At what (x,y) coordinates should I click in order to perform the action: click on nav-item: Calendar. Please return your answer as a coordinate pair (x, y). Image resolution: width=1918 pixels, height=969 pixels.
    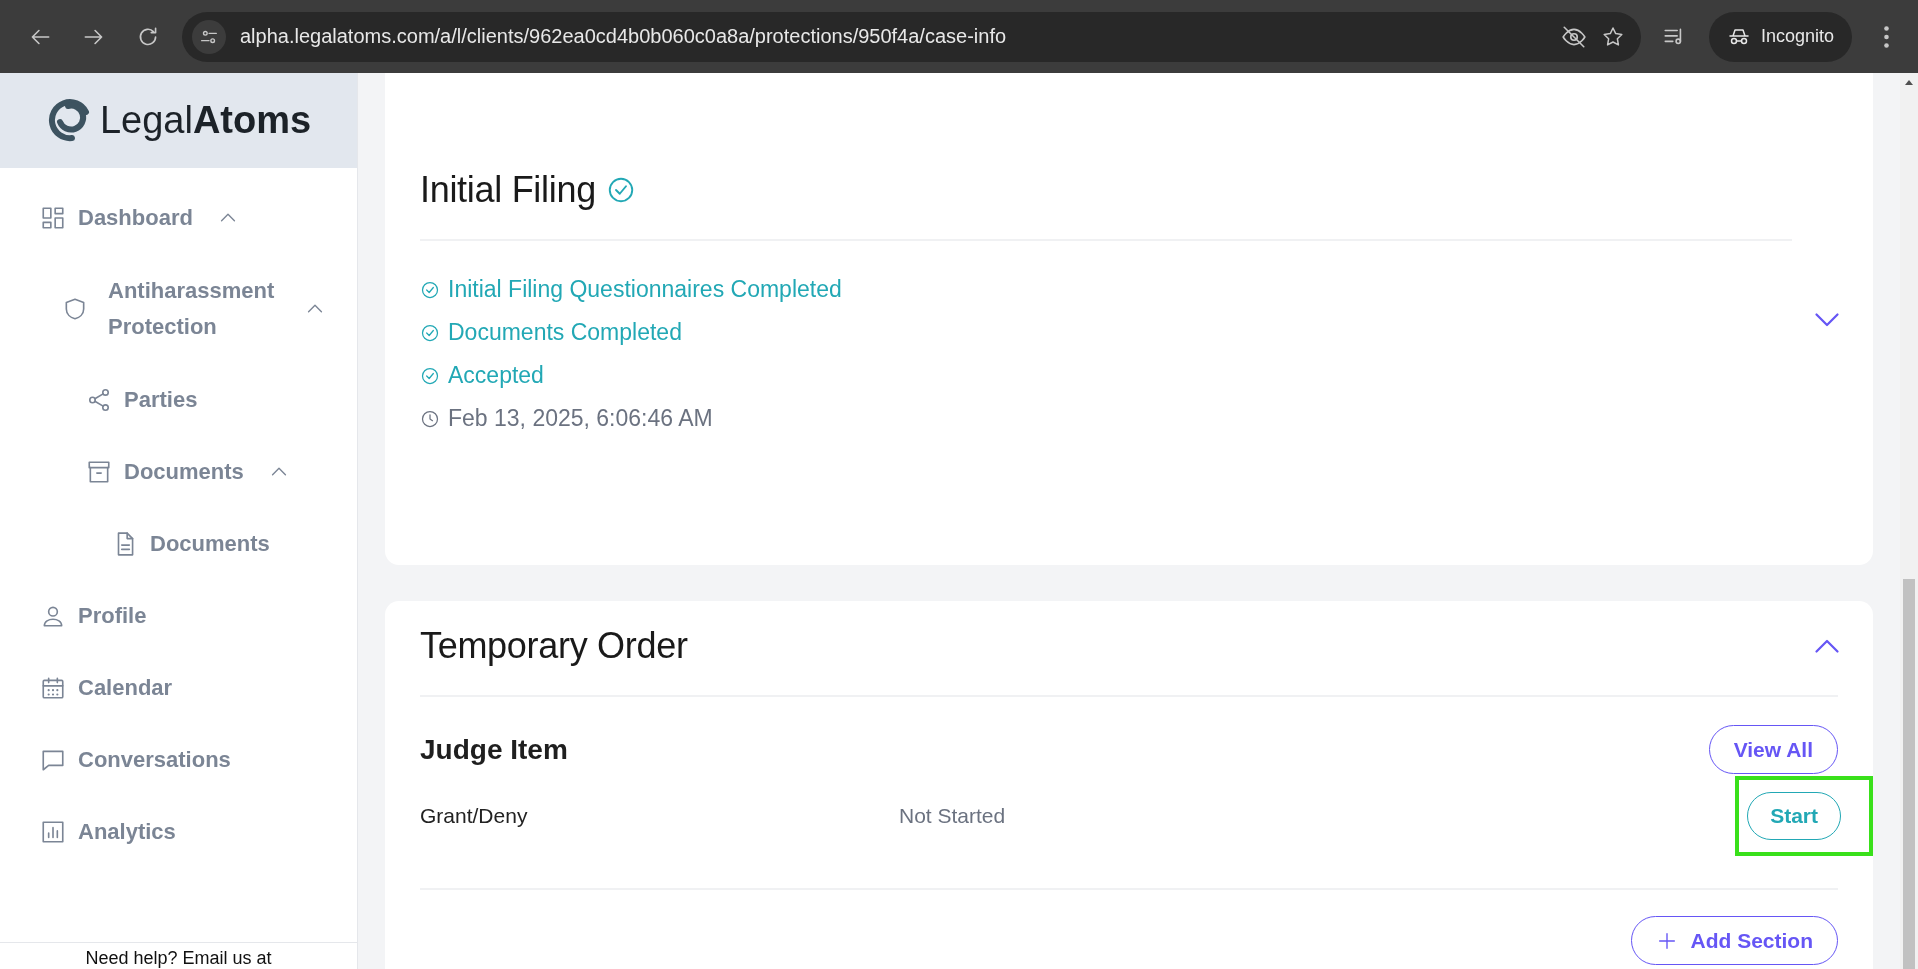
    Looking at the image, I should click on (178, 688).